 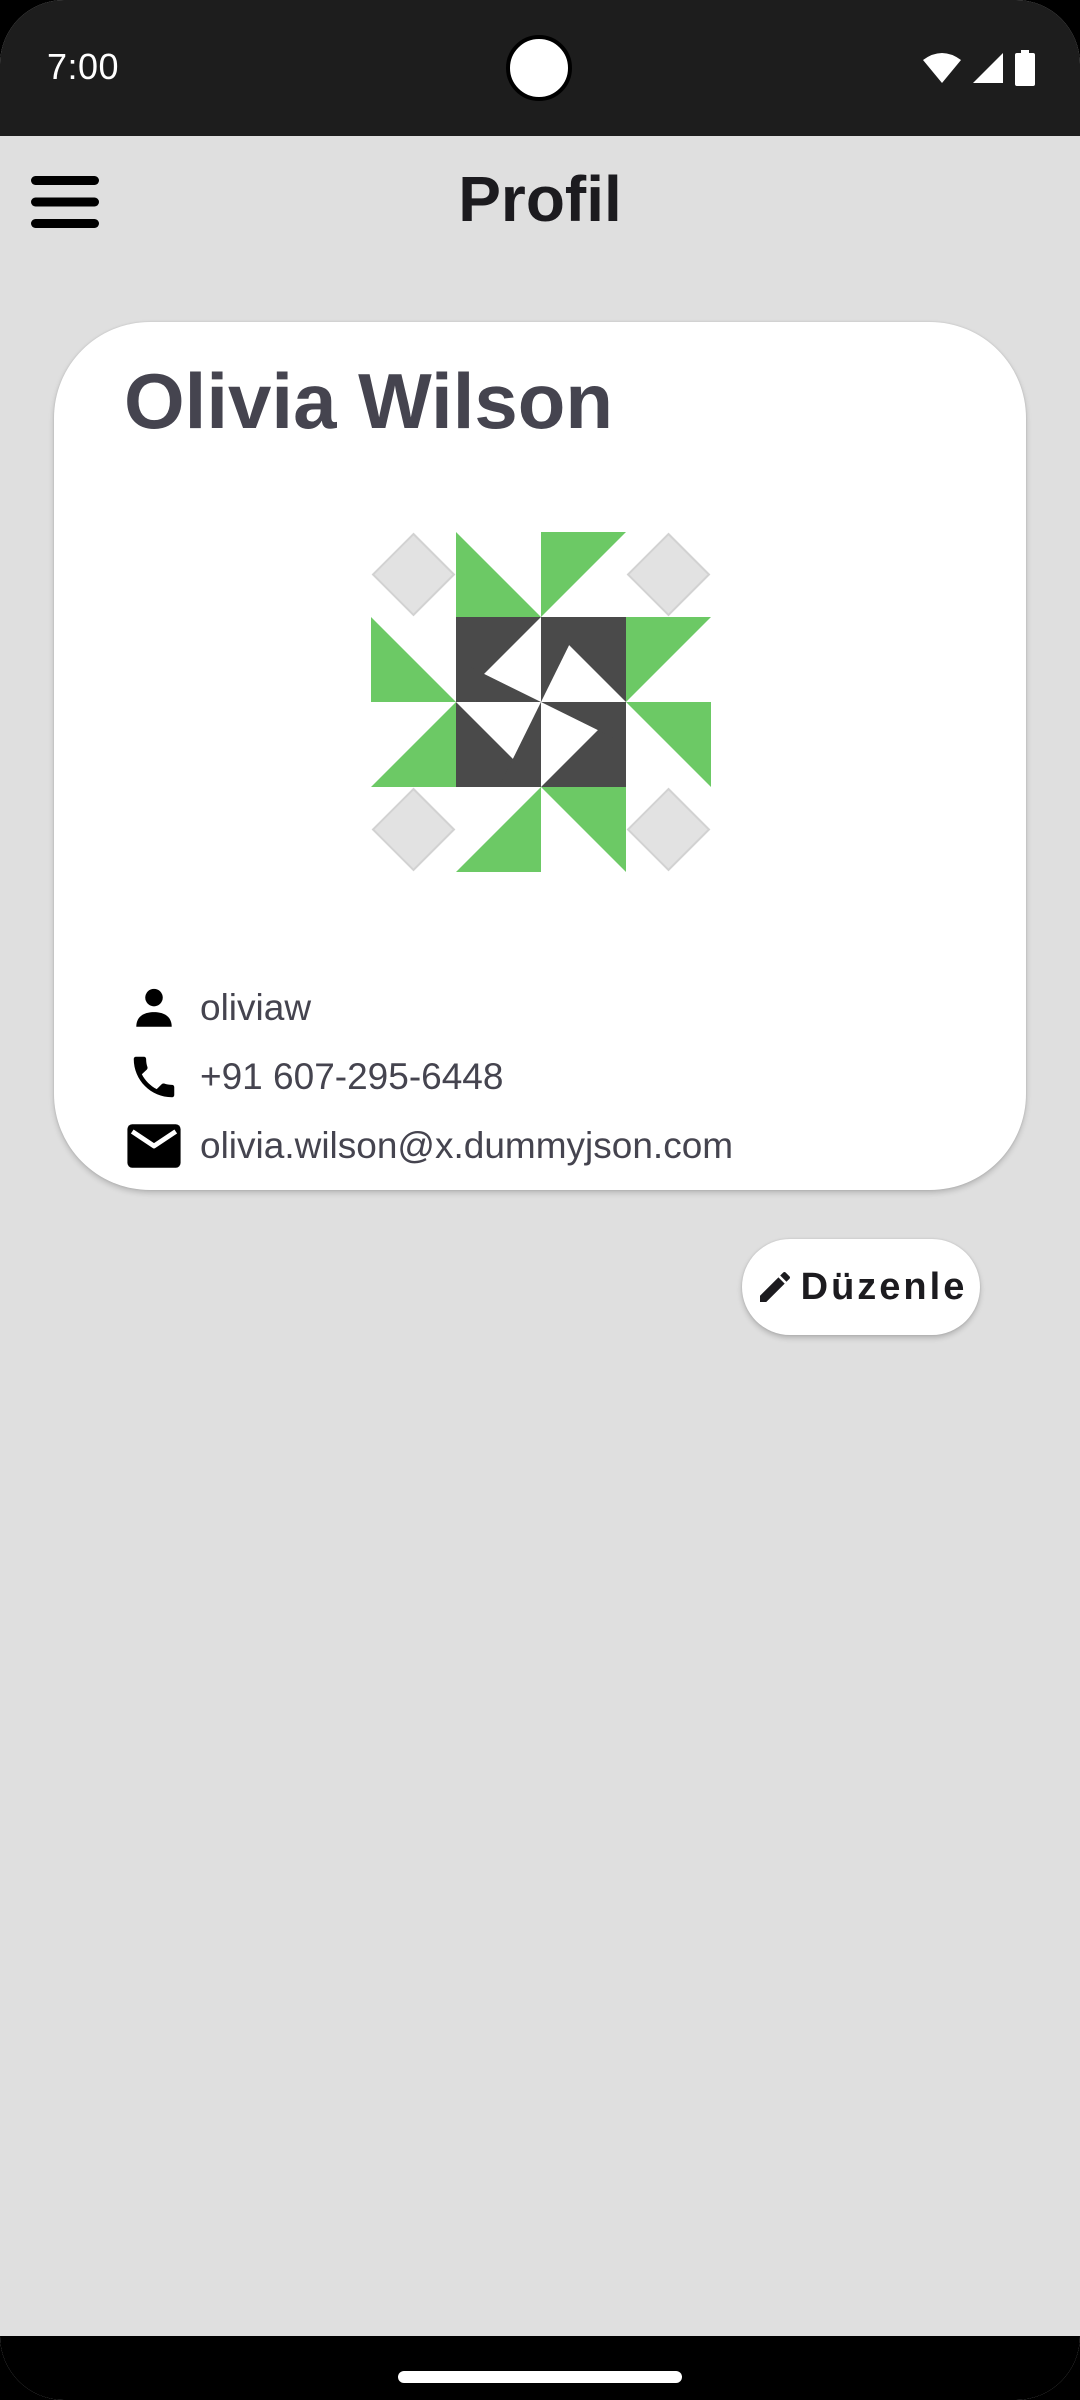 I want to click on status-icons, so click(x=979, y=68).